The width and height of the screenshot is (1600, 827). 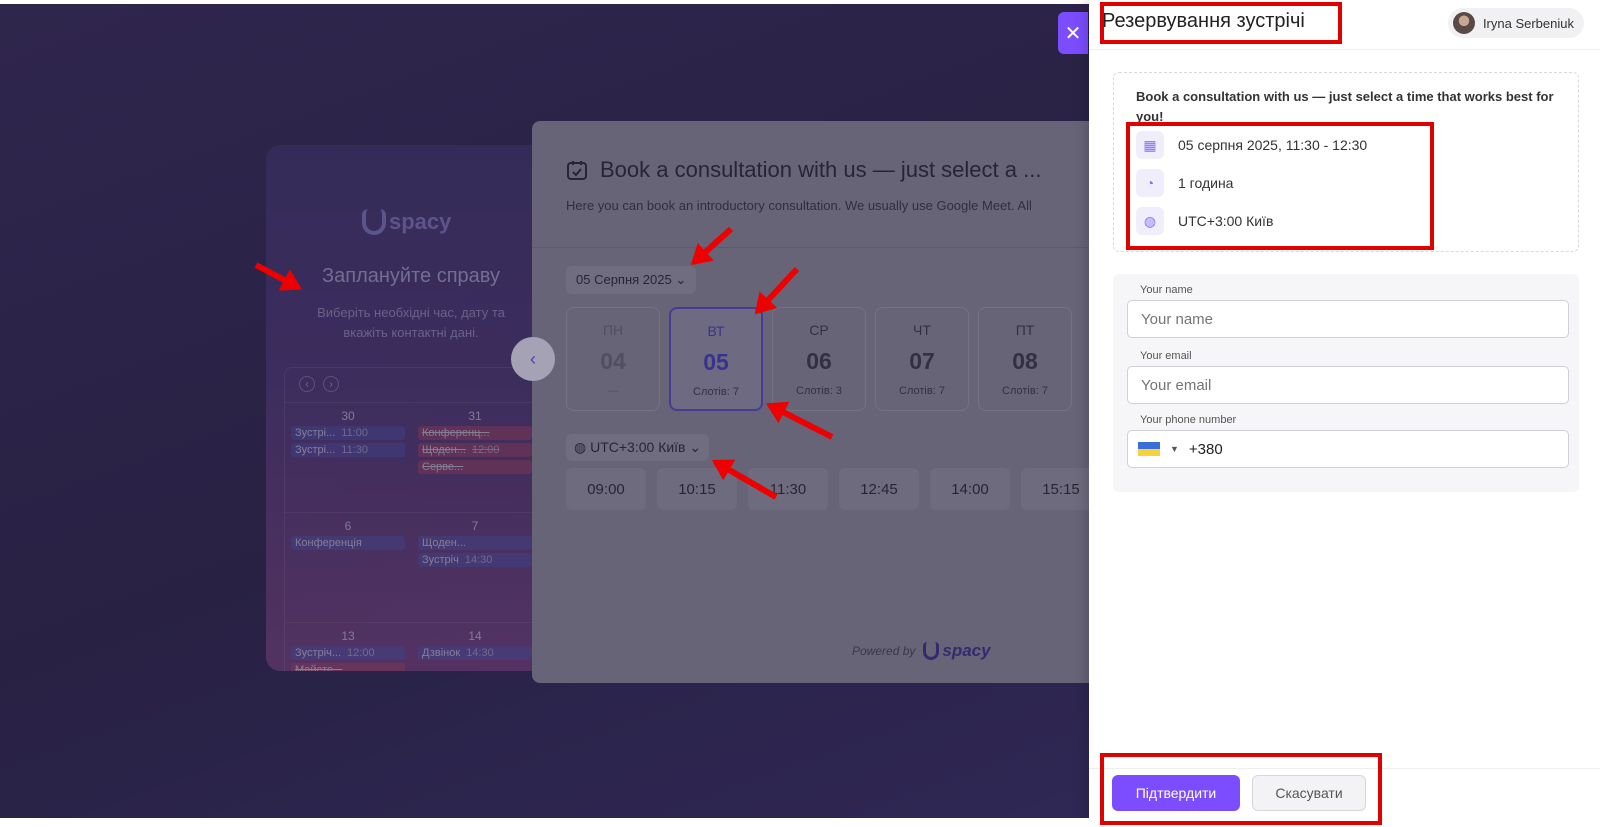 I want to click on user-chip: Iryna Serbeniuk, so click(x=1515, y=23).